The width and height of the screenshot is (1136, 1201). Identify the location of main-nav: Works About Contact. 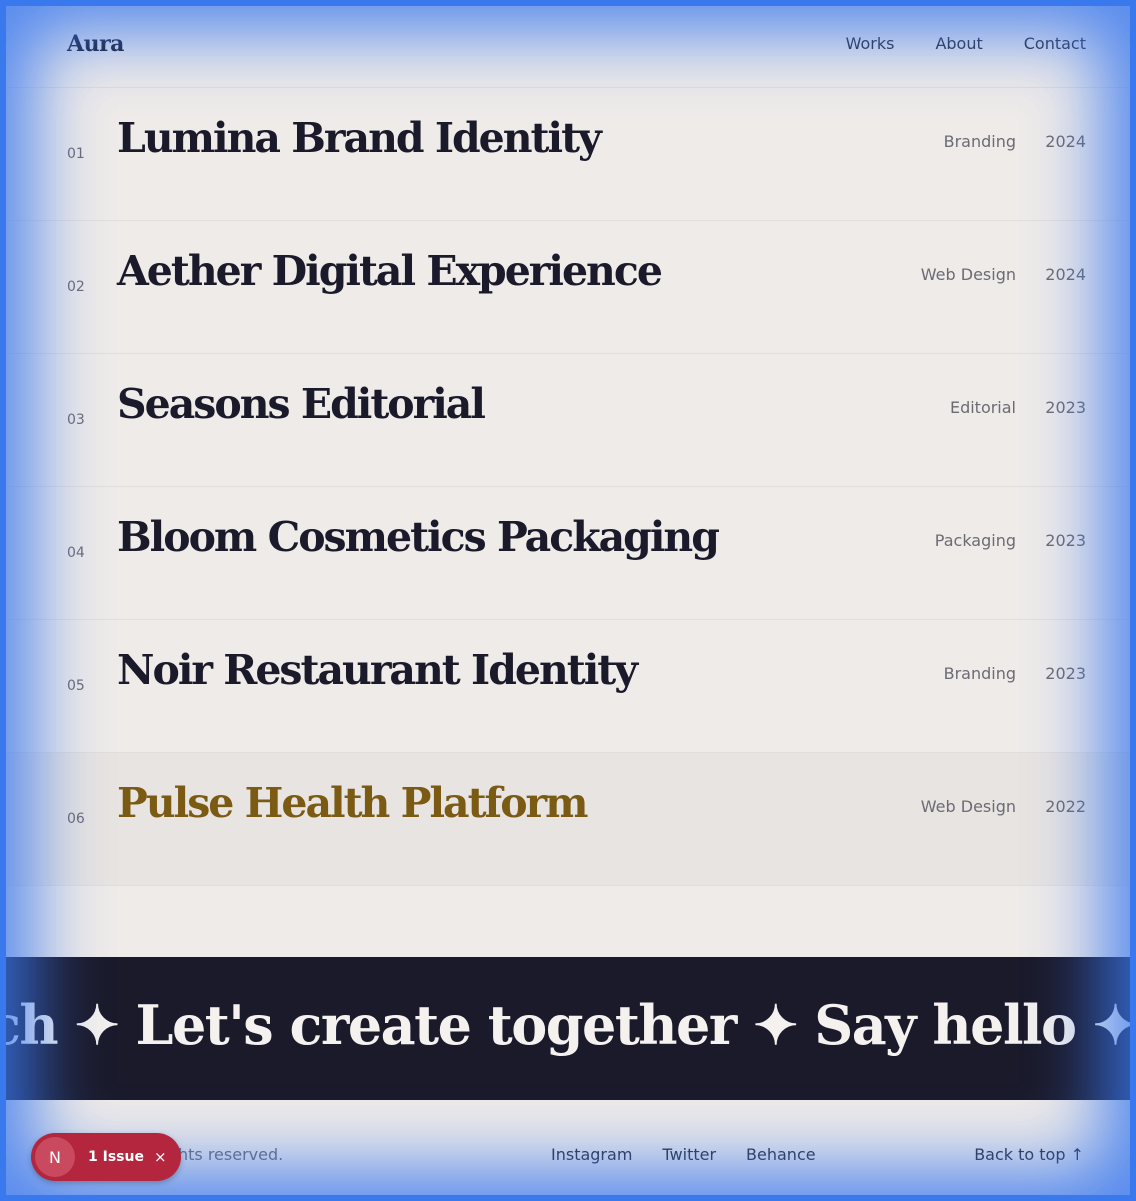
(966, 43).